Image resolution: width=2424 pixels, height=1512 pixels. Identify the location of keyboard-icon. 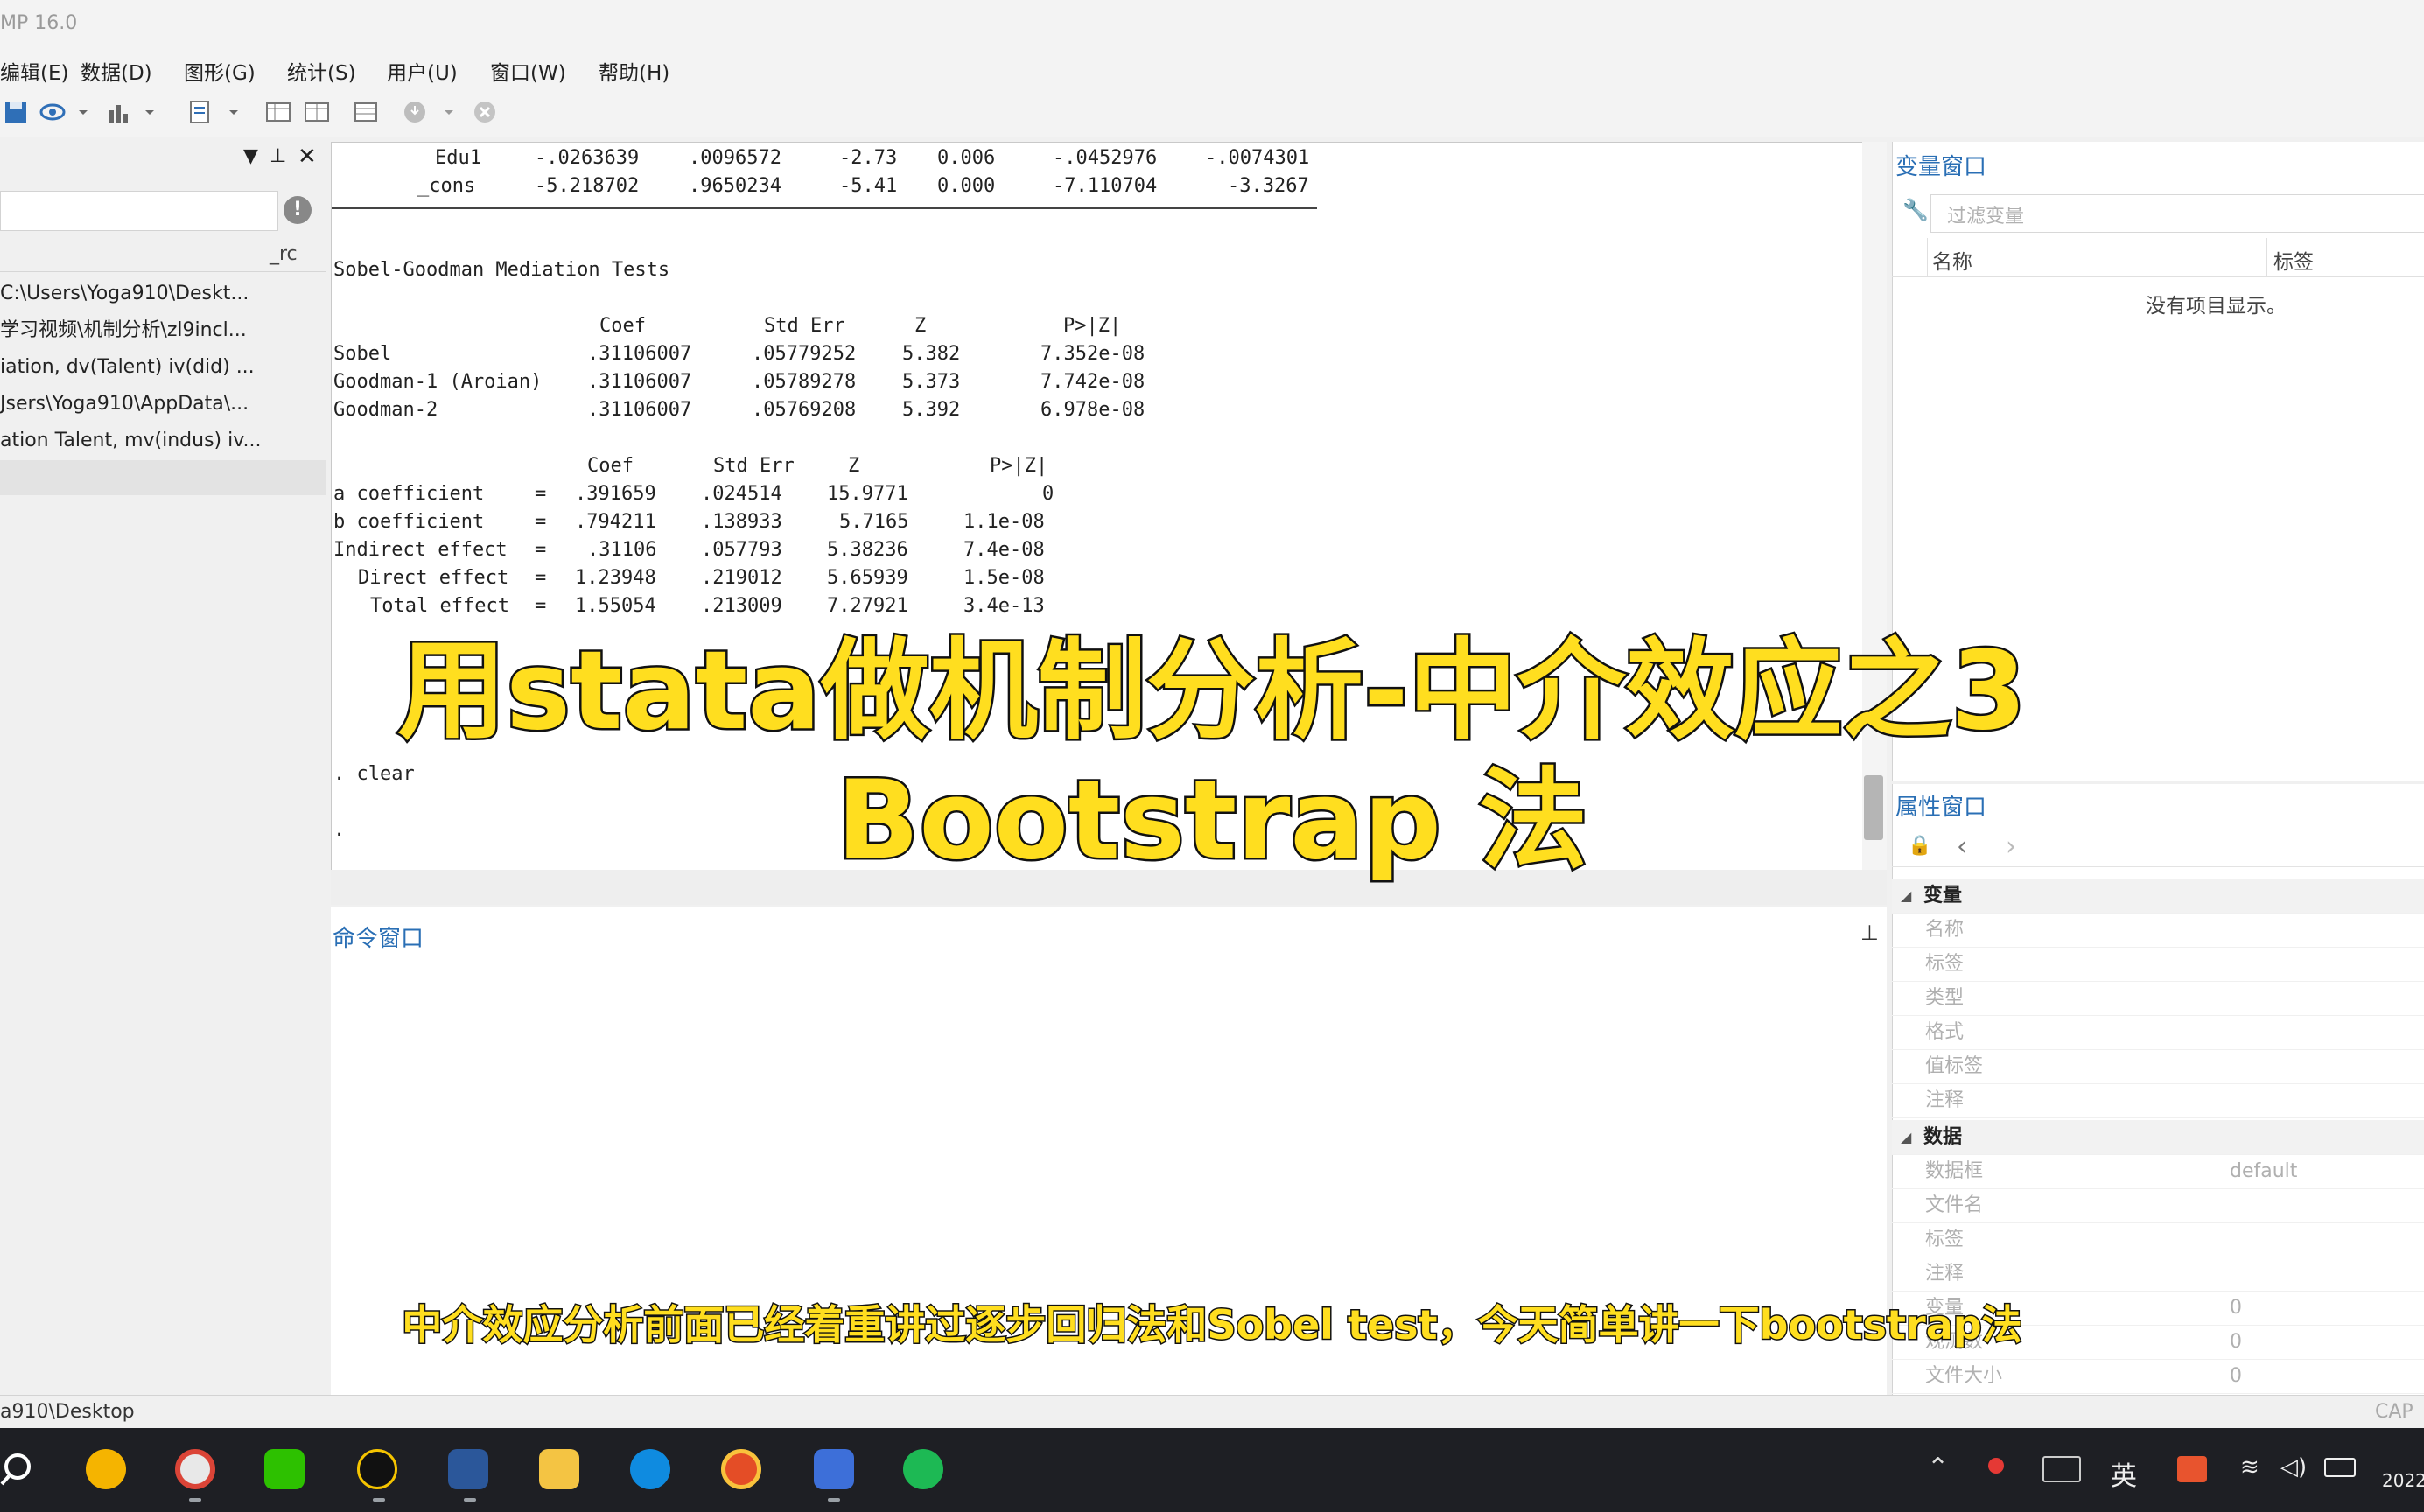
(2061, 1469).